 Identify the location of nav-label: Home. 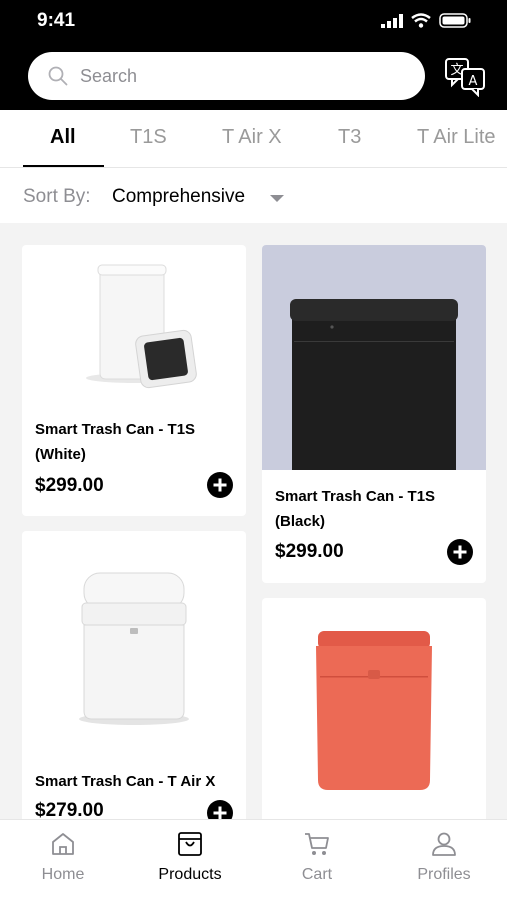
(63, 874).